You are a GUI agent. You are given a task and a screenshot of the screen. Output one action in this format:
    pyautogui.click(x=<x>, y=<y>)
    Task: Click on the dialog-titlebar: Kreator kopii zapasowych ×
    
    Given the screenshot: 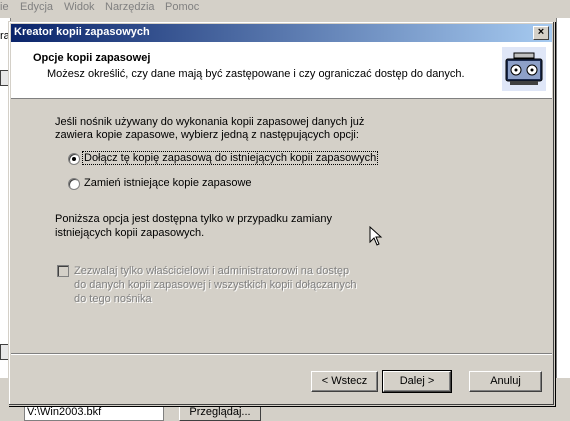 What is the action you would take?
    pyautogui.click(x=281, y=33)
    